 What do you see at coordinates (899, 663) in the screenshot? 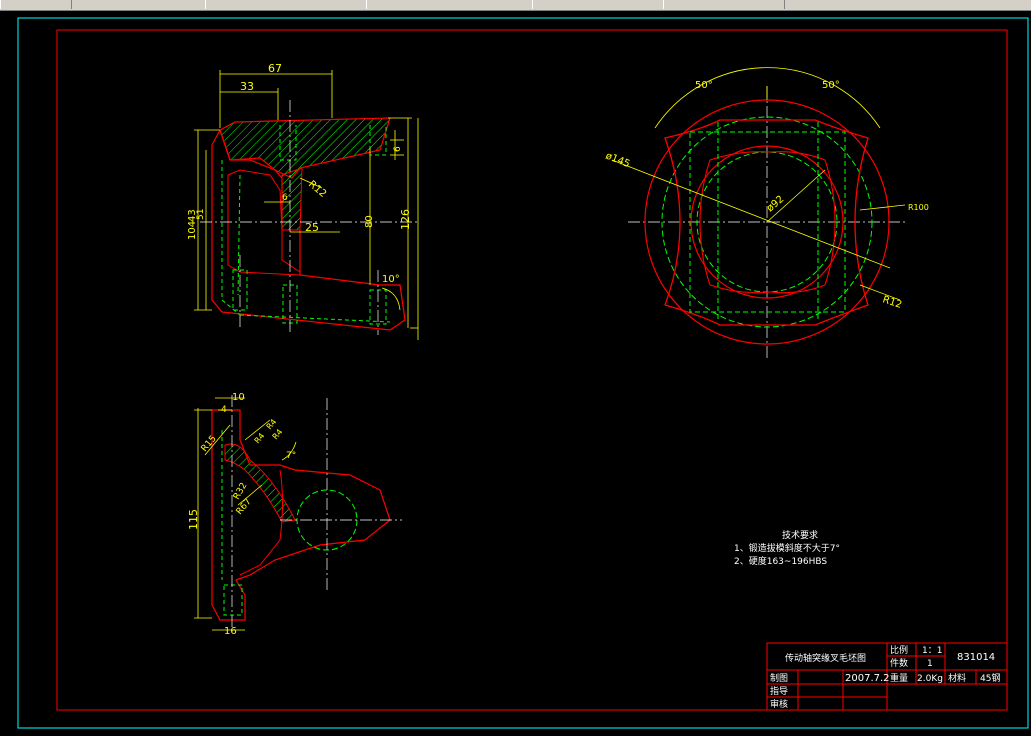
I see `qty-label: 件数` at bounding box center [899, 663].